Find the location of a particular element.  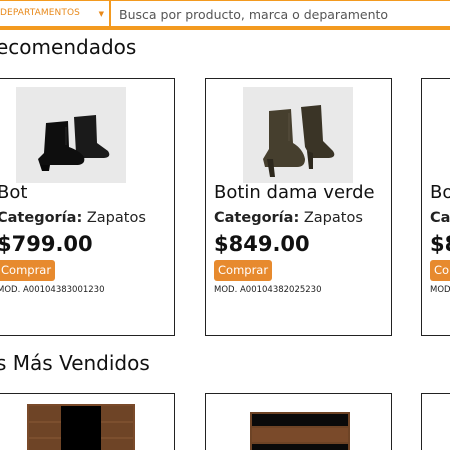

product-category: Cat is located at coordinates (440, 218).